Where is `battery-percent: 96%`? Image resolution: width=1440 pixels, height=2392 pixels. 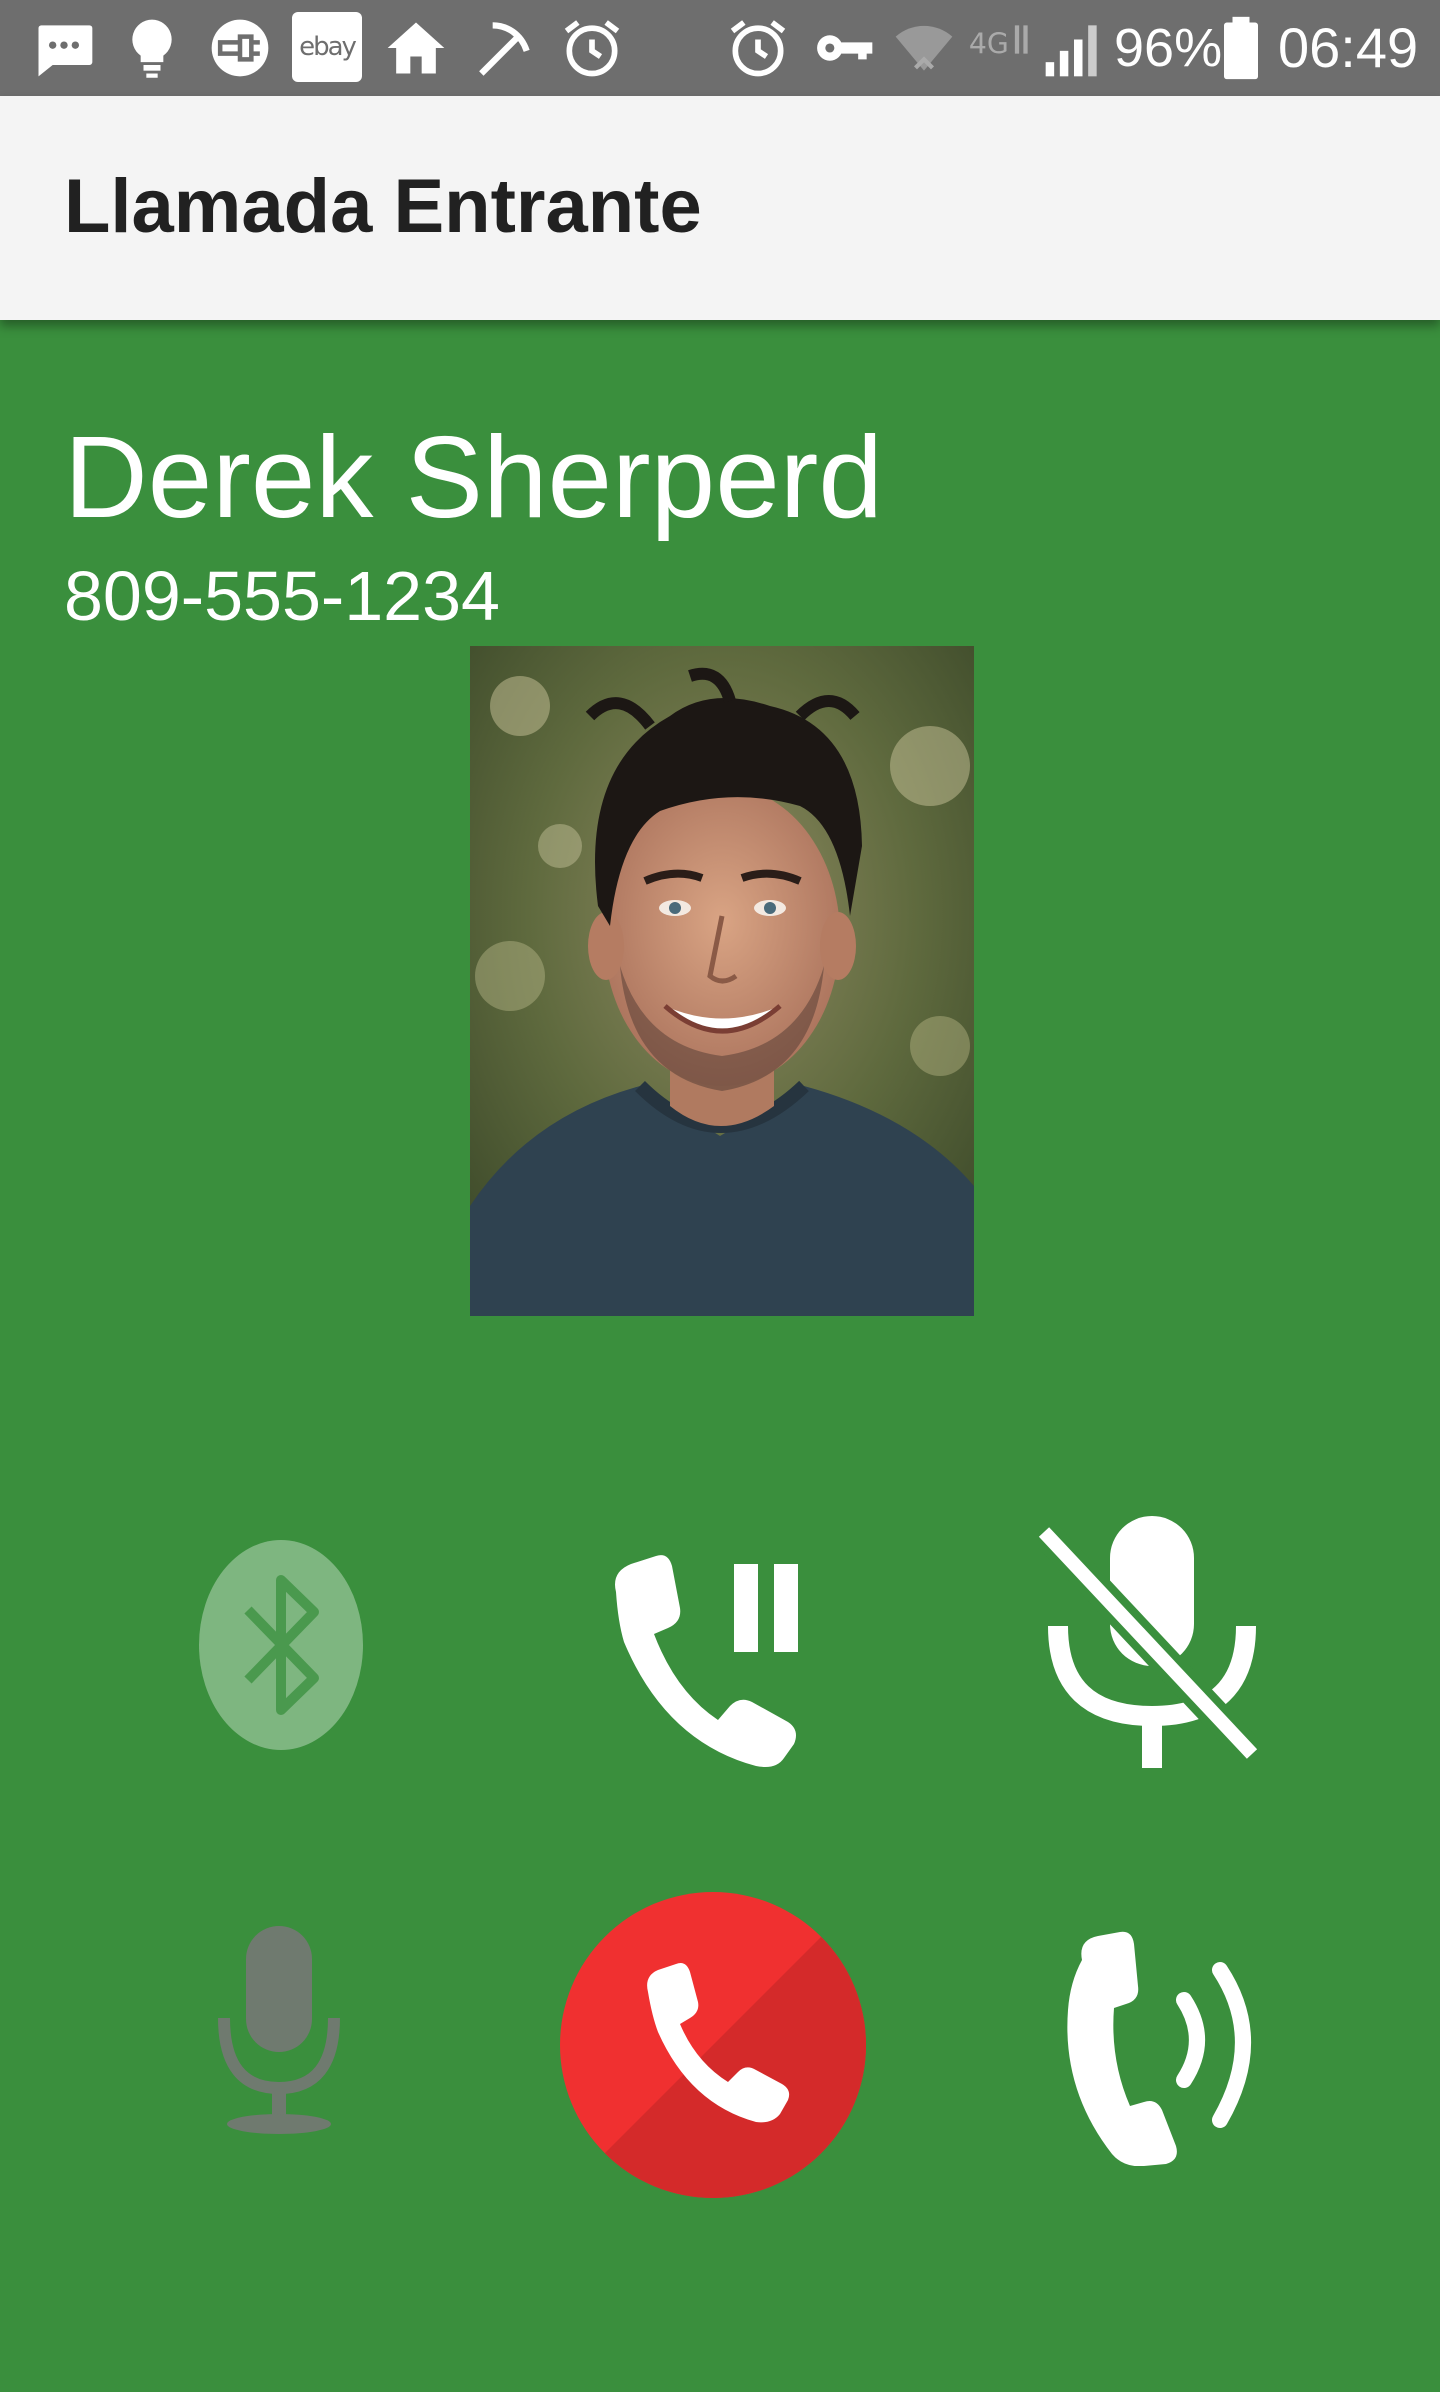
battery-percent: 96% is located at coordinates (1168, 48).